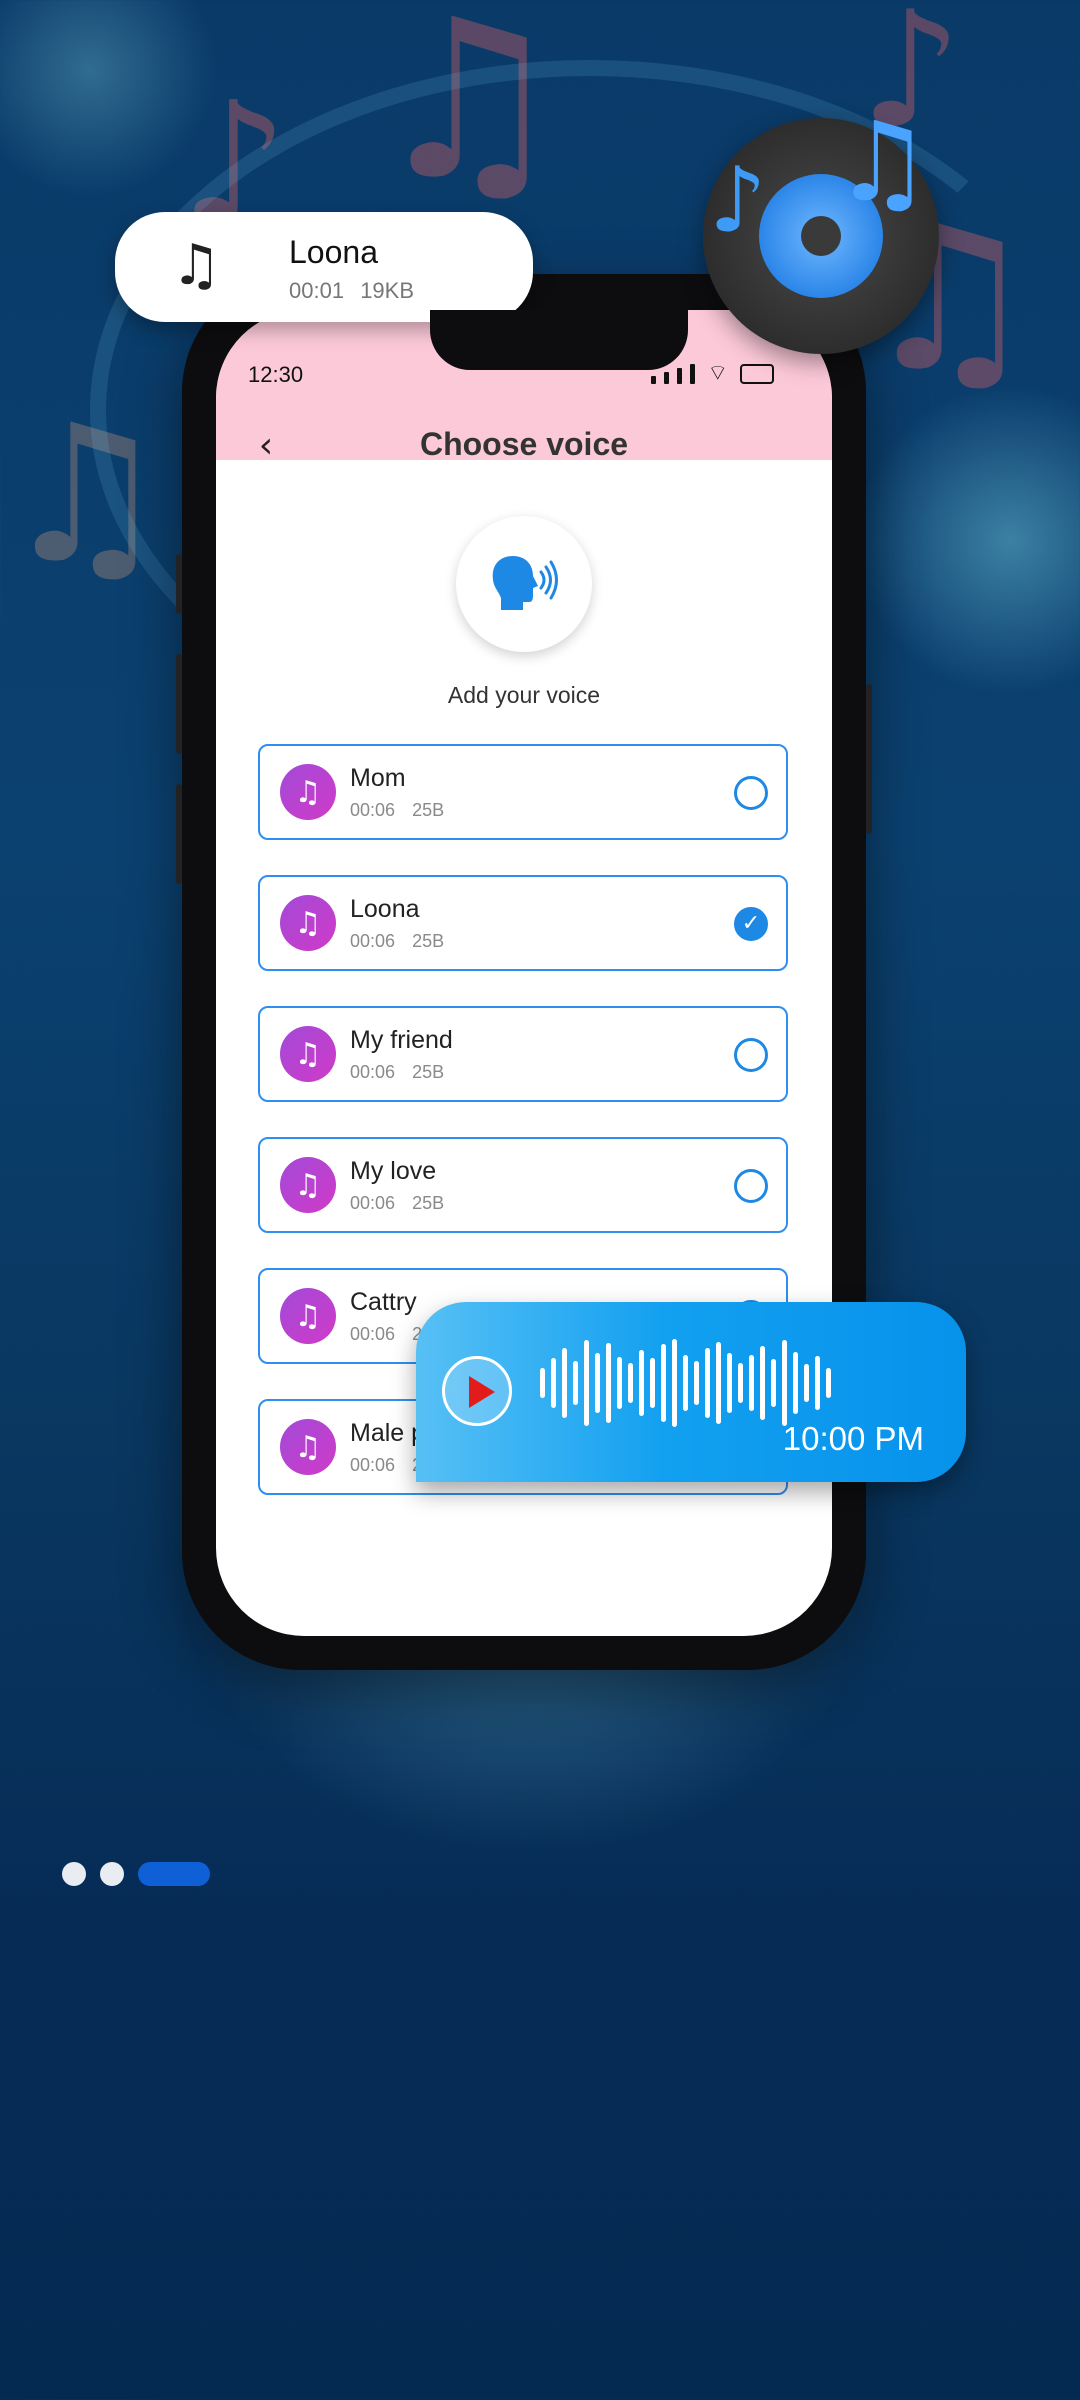 The width and height of the screenshot is (1080, 2400). I want to click on voice-name: My love, so click(393, 1171).